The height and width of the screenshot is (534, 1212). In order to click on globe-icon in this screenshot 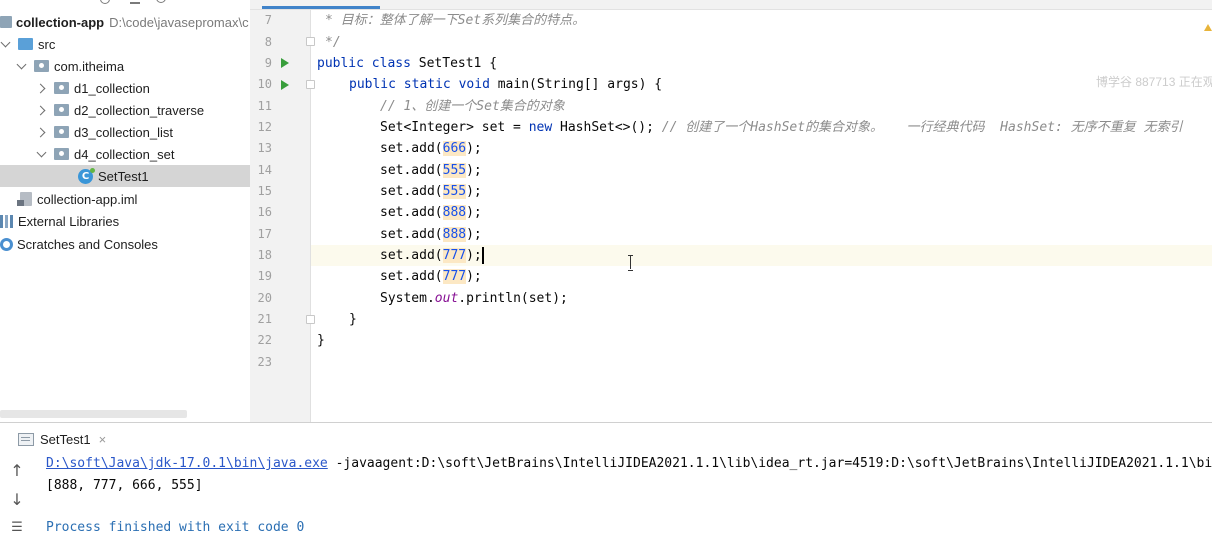, I will do `click(105, 2)`.